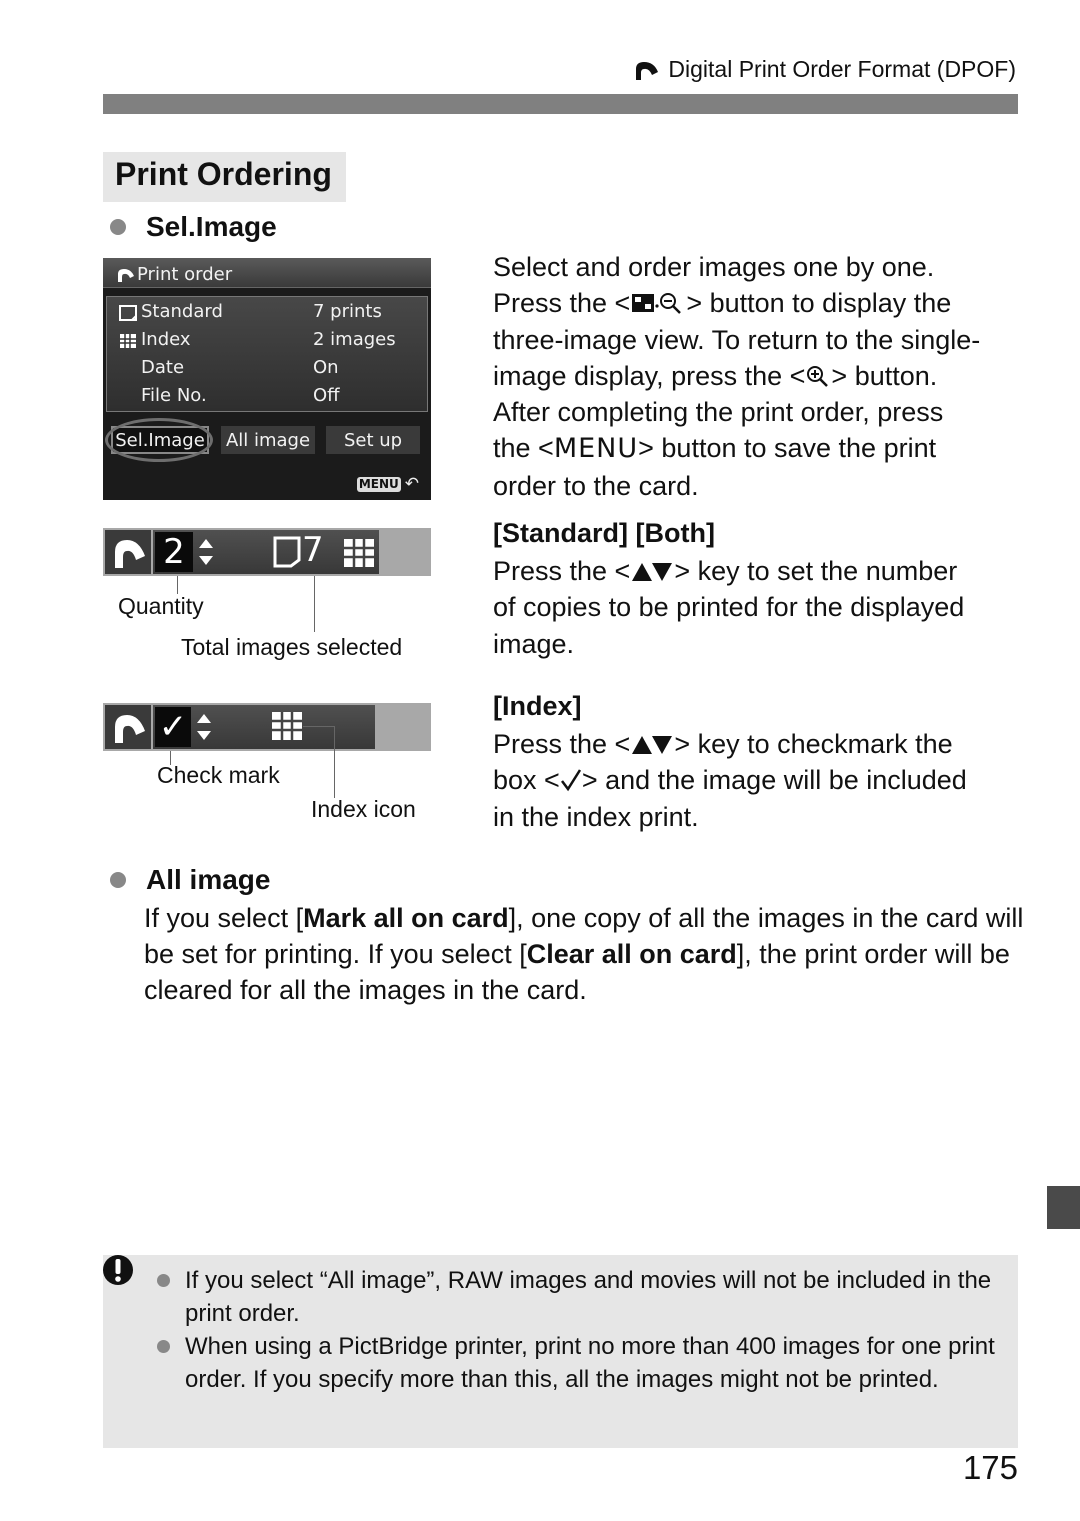 The height and width of the screenshot is (1521, 1080). I want to click on caution-icon, so click(118, 1270).